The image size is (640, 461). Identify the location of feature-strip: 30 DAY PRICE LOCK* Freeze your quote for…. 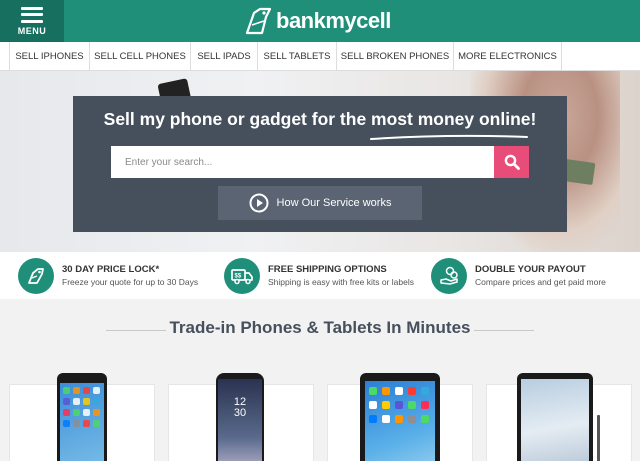
(320, 275).